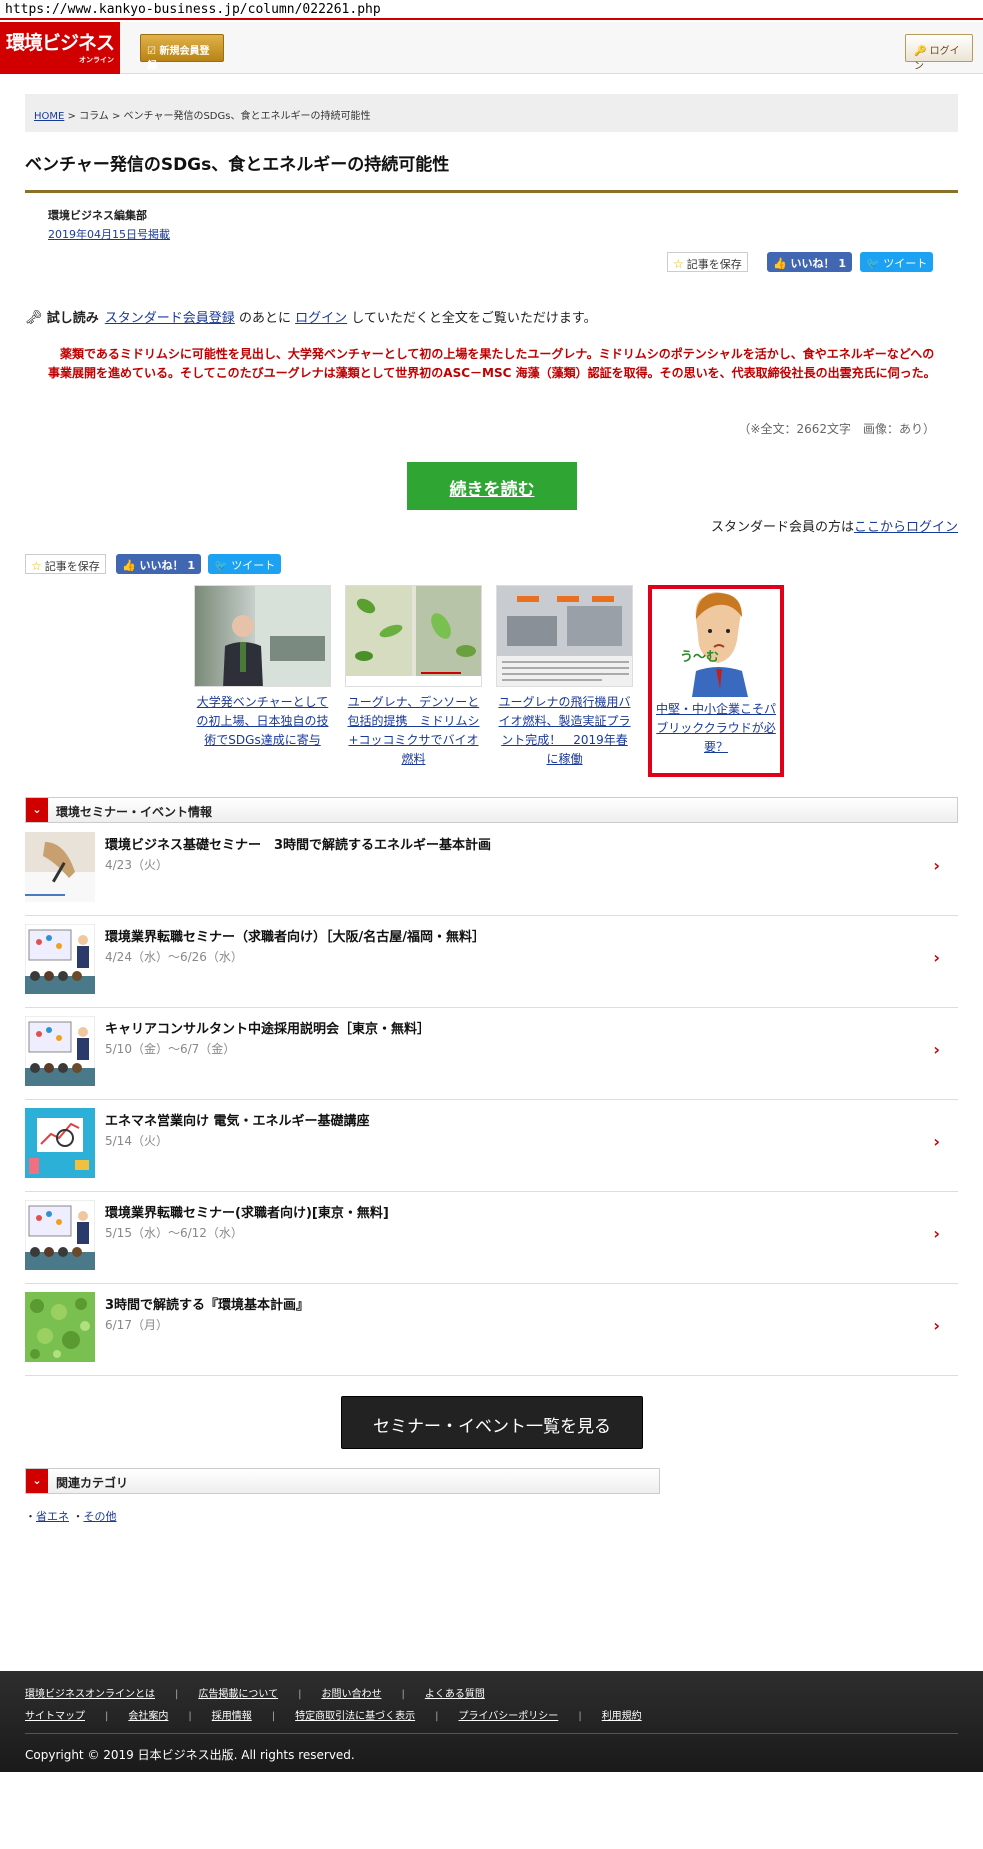  I want to click on login-button: 🔑 ログイン, so click(939, 53).